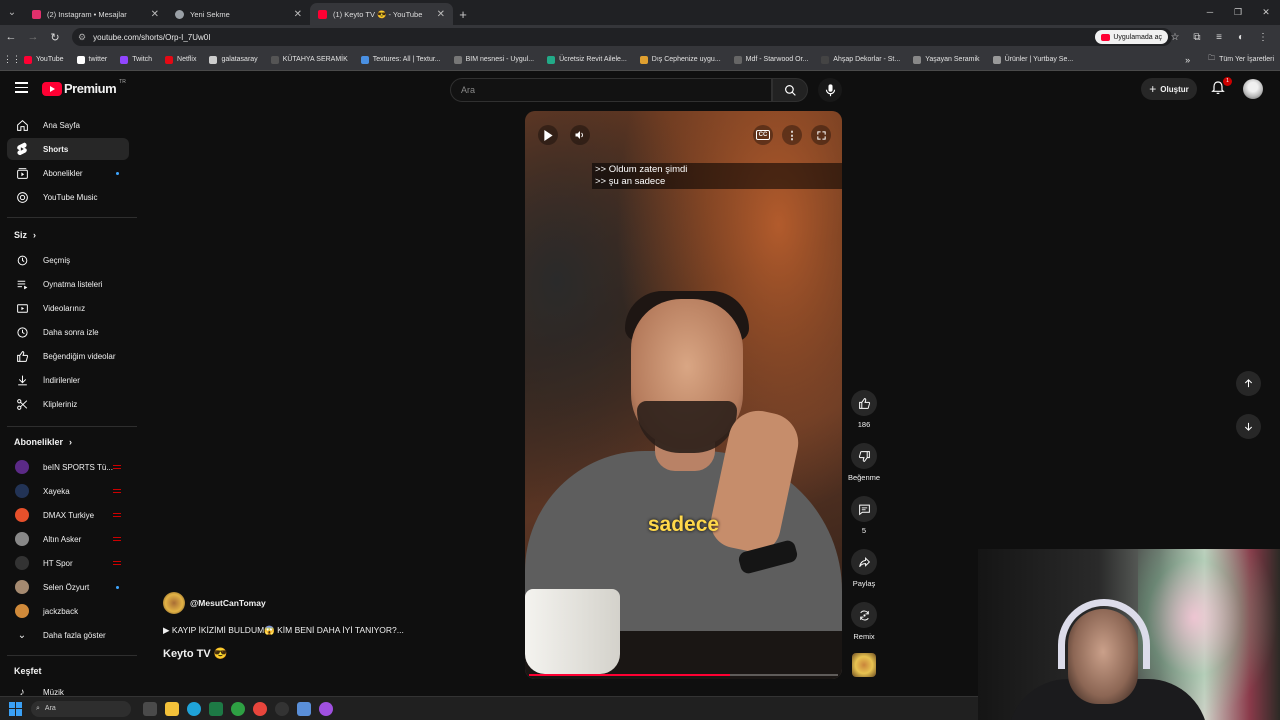 Image resolution: width=1280 pixels, height=720 pixels. I want to click on bookmark-item: YouTube, so click(44, 59).